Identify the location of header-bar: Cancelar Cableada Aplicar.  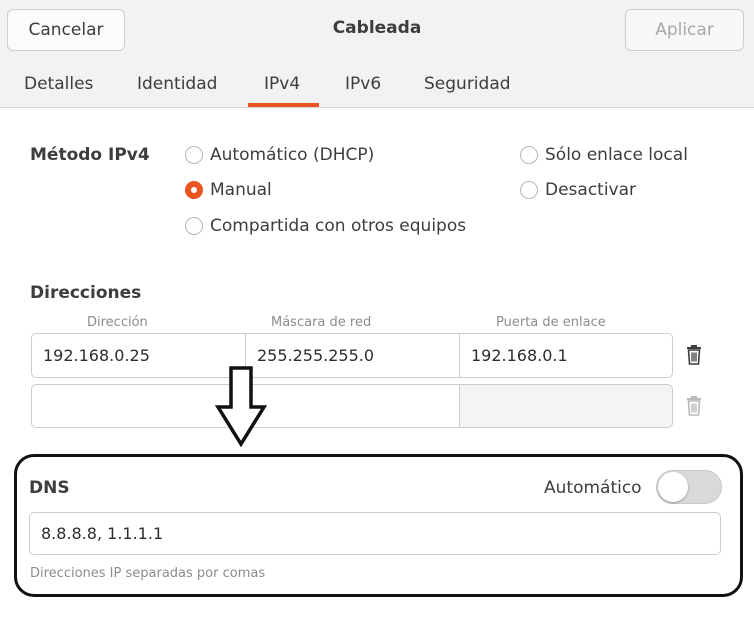
(377, 31).